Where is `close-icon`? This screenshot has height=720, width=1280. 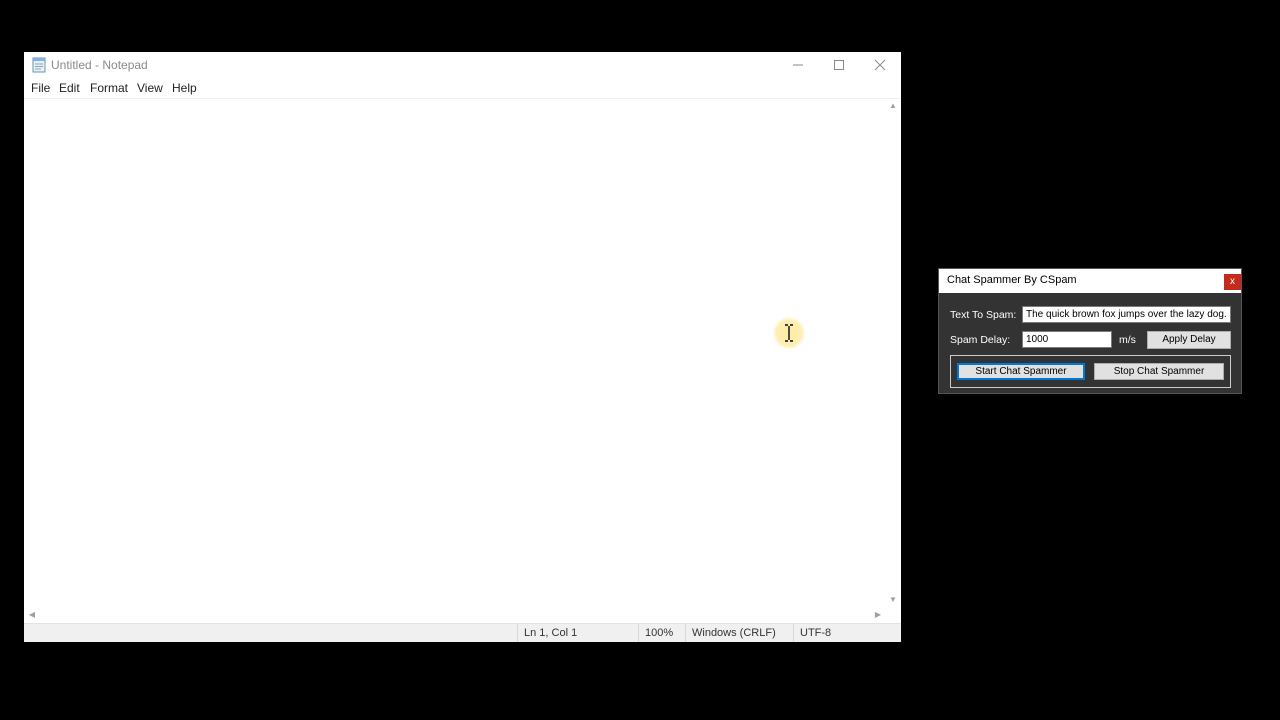
close-icon is located at coordinates (880, 65).